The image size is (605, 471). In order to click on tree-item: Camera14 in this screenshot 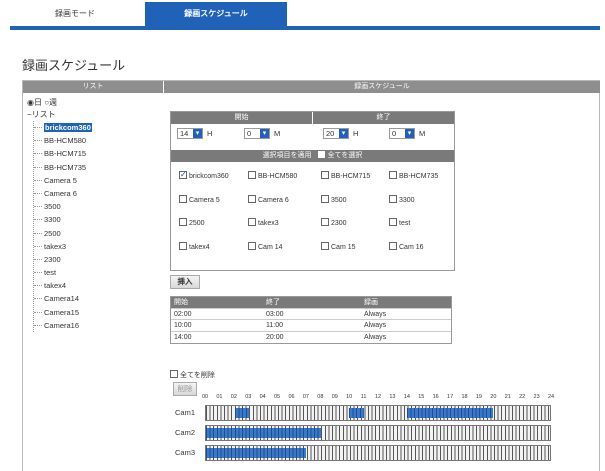, I will do `click(97, 298)`.